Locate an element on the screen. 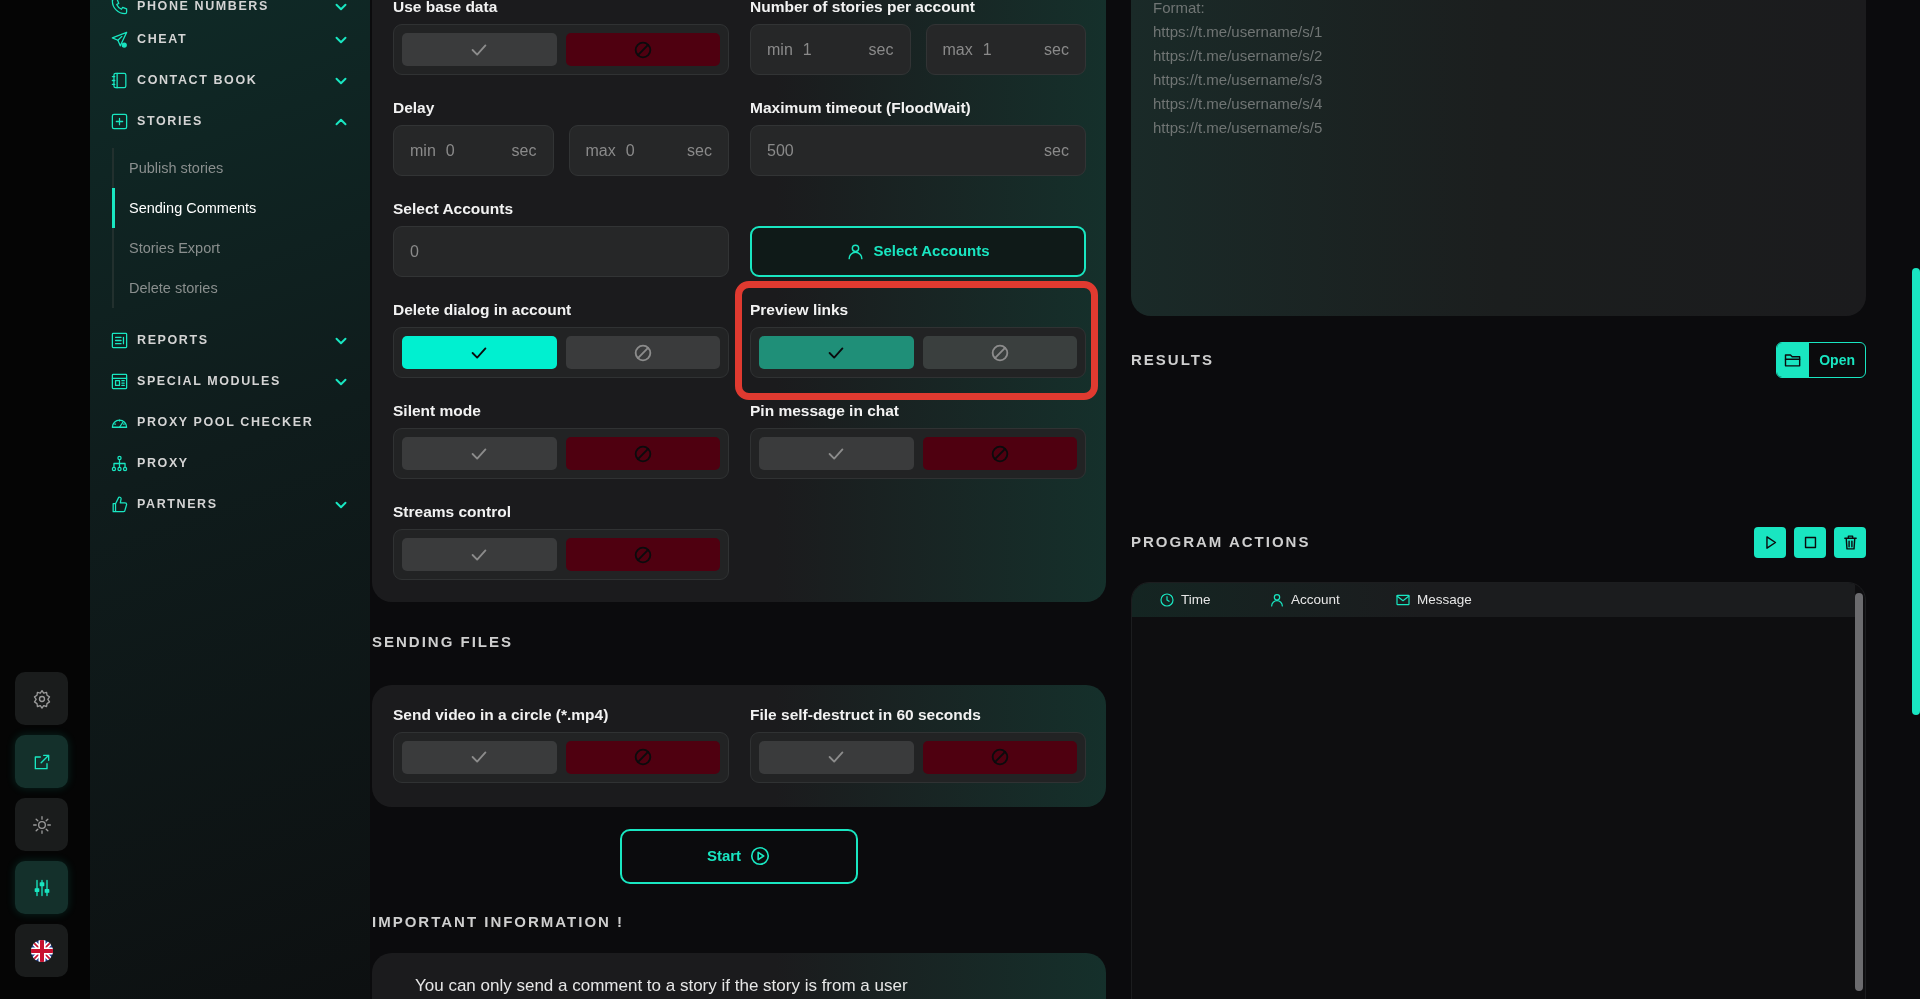  column-header: Time is located at coordinates (1214, 600).